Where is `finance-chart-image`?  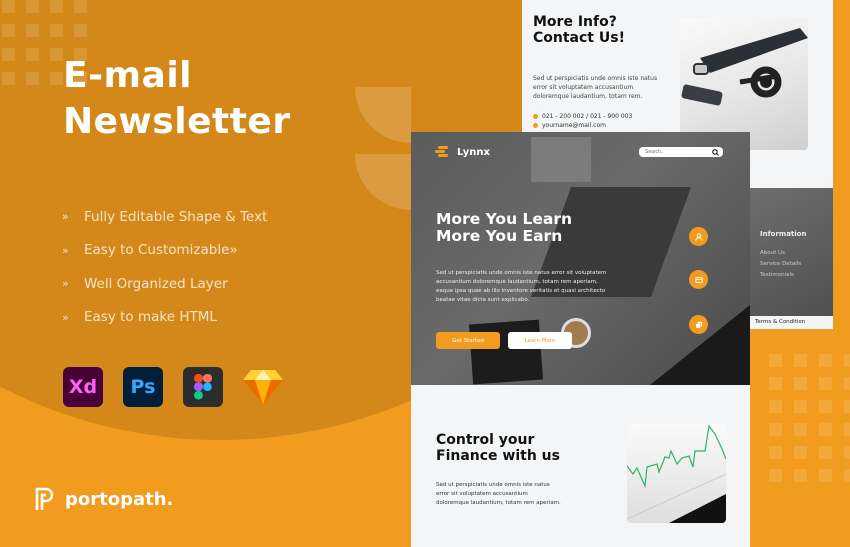 finance-chart-image is located at coordinates (676, 473).